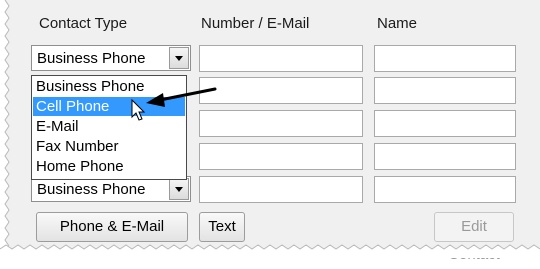 Image resolution: width=540 pixels, height=269 pixels. I want to click on annotation-overlay, so click(174, 104).